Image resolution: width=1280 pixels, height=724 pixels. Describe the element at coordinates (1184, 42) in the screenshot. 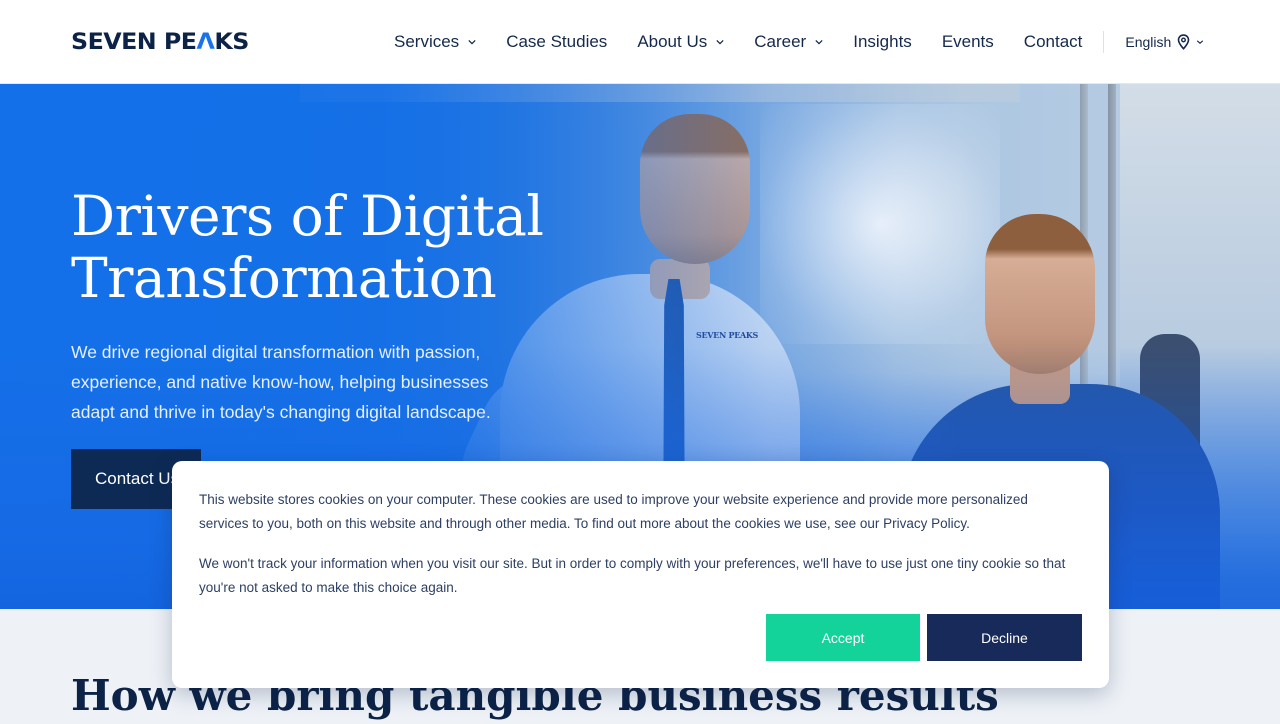

I see `location-pin-icon` at that location.